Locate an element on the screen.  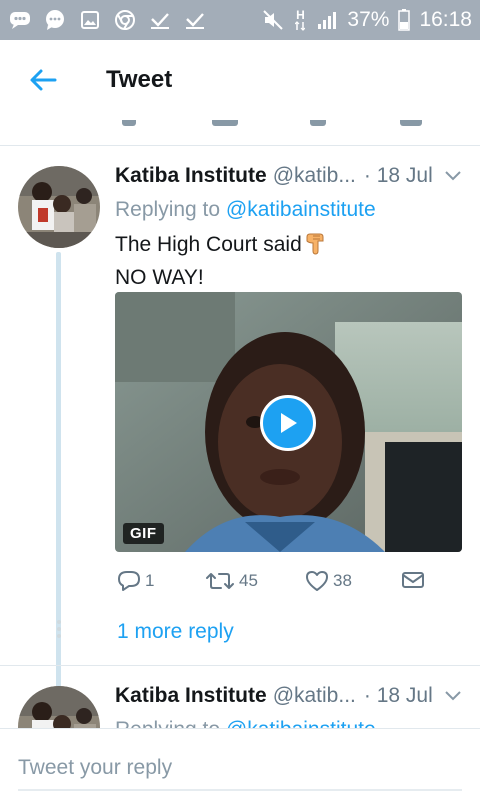
back-arrow-icon is located at coordinates (43, 80).